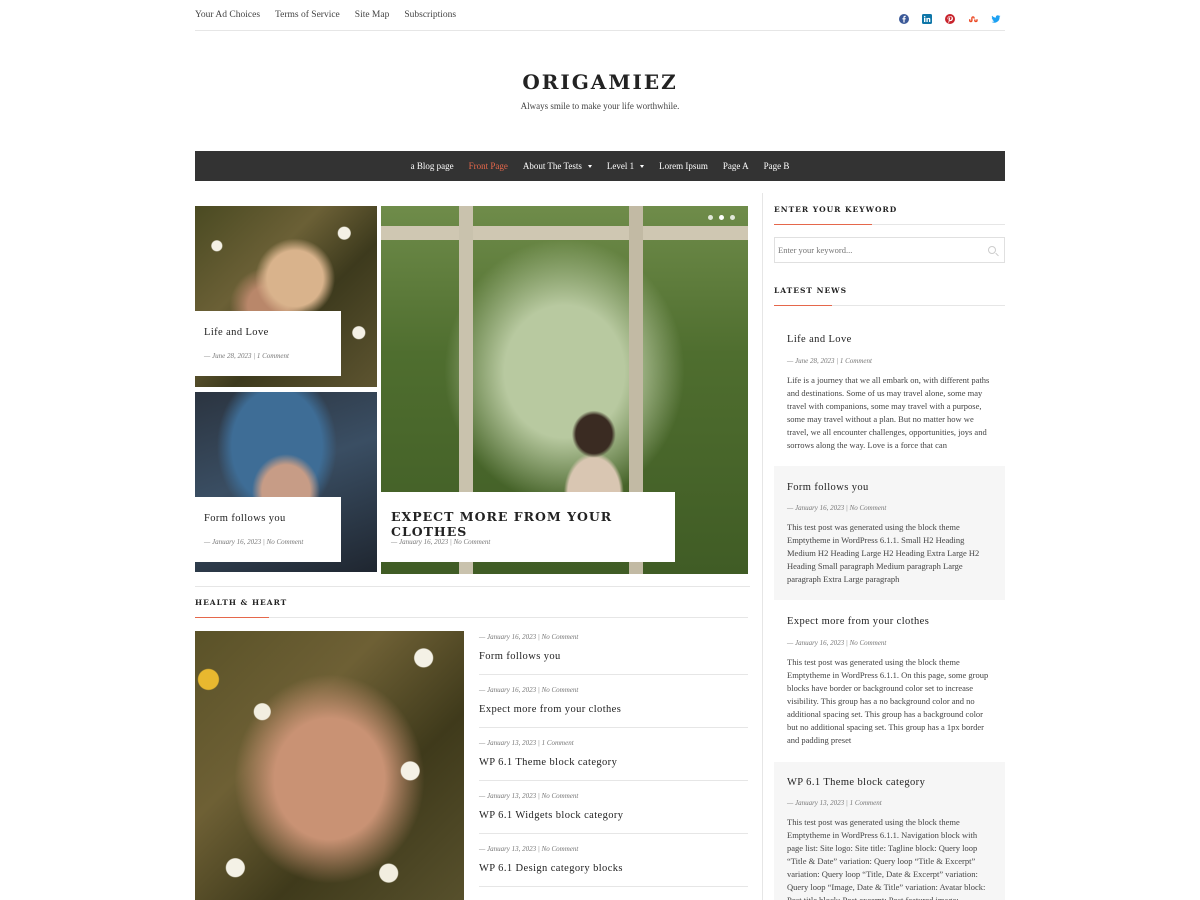 The image size is (1200, 900). Describe the element at coordinates (856, 782) in the screenshot. I see `latest-news-title: WP 6.1 Theme block category` at that location.